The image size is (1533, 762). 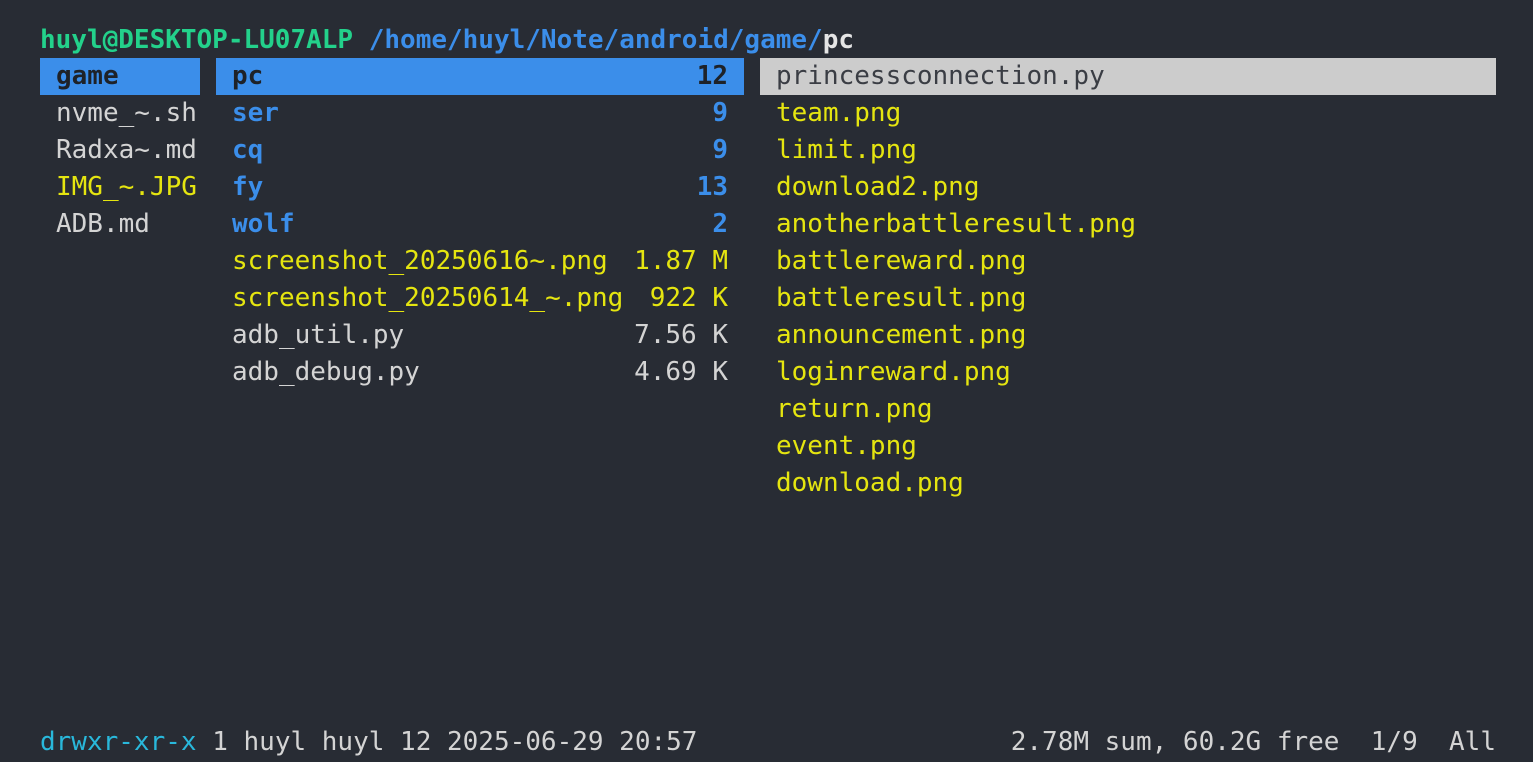 I want to click on status-summary: 2.78M sum, 60.2G free 1/9 All, so click(x=1253, y=742).